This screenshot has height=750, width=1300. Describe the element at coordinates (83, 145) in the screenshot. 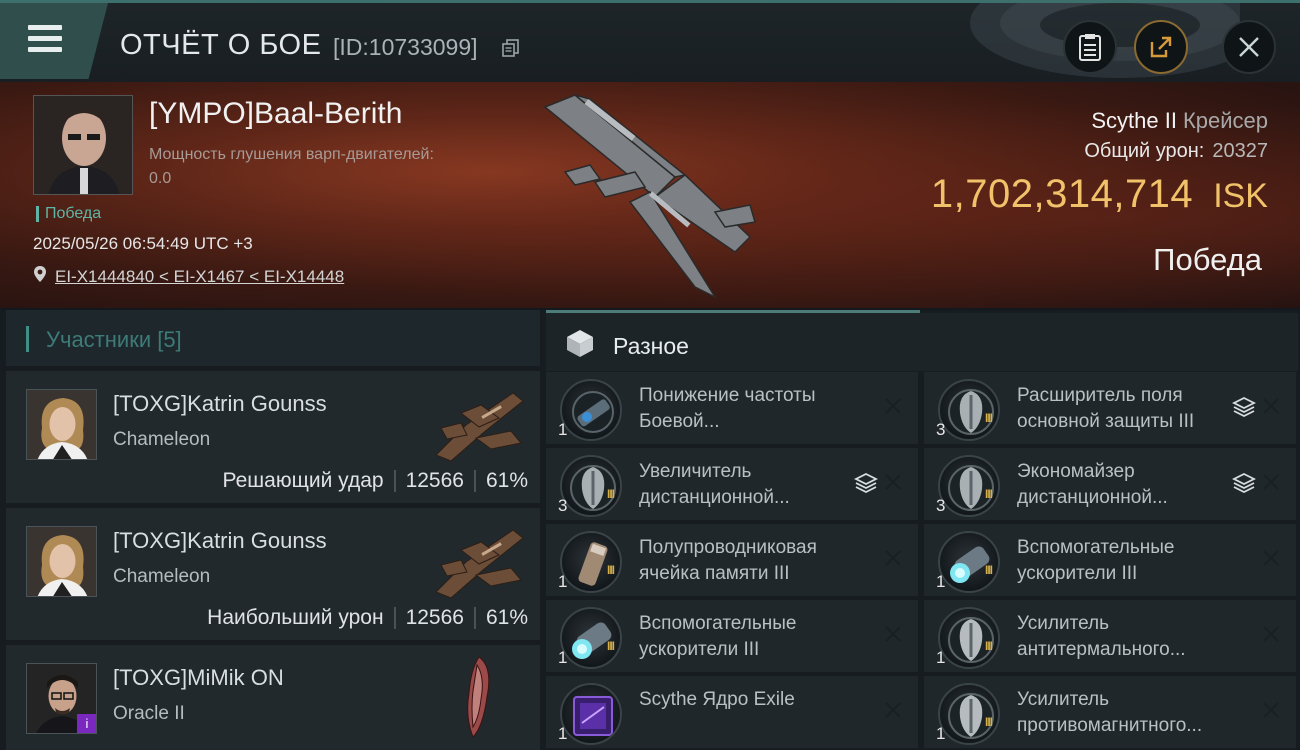

I see `victim-portrait` at that location.